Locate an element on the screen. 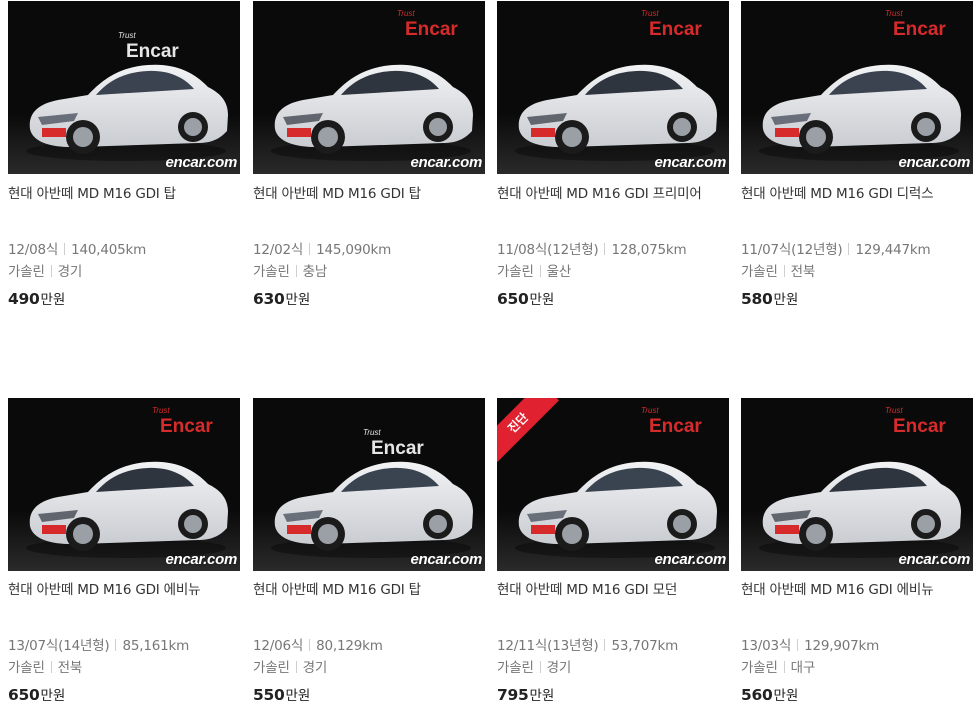 This screenshot has height=707, width=973. car-year-mileage: 12/11식(13년형) 53,707km is located at coordinates (587, 644).